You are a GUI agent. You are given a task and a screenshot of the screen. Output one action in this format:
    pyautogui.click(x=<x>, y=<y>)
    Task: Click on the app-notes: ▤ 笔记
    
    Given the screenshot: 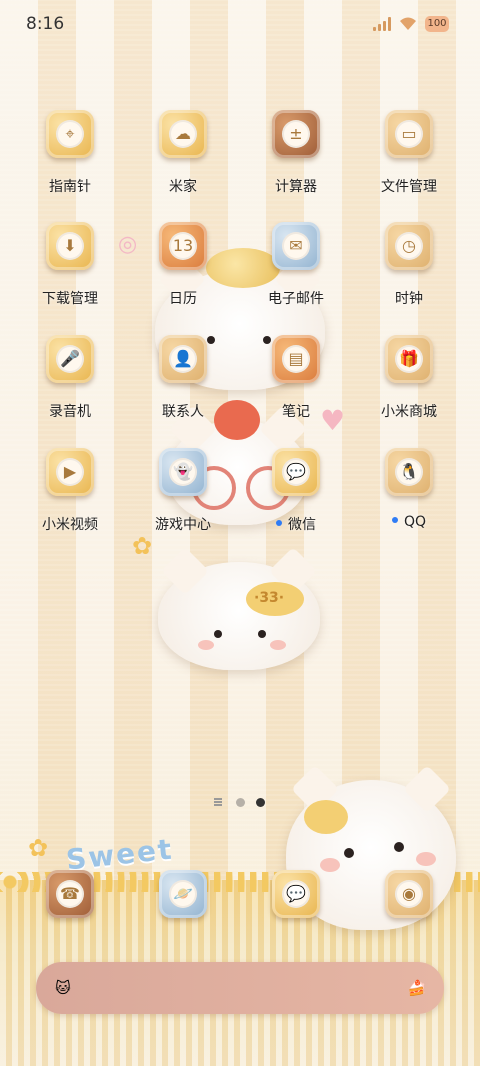 What is the action you would take?
    pyautogui.click(x=296, y=390)
    